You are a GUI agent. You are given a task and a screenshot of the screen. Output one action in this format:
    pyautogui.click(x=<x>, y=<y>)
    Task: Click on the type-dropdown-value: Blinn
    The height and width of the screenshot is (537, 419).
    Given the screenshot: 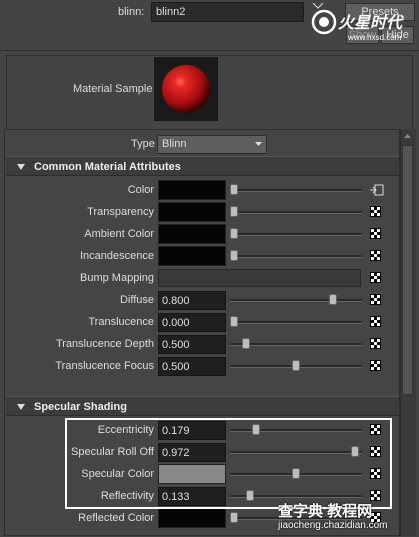 What is the action you would take?
    pyautogui.click(x=174, y=144)
    